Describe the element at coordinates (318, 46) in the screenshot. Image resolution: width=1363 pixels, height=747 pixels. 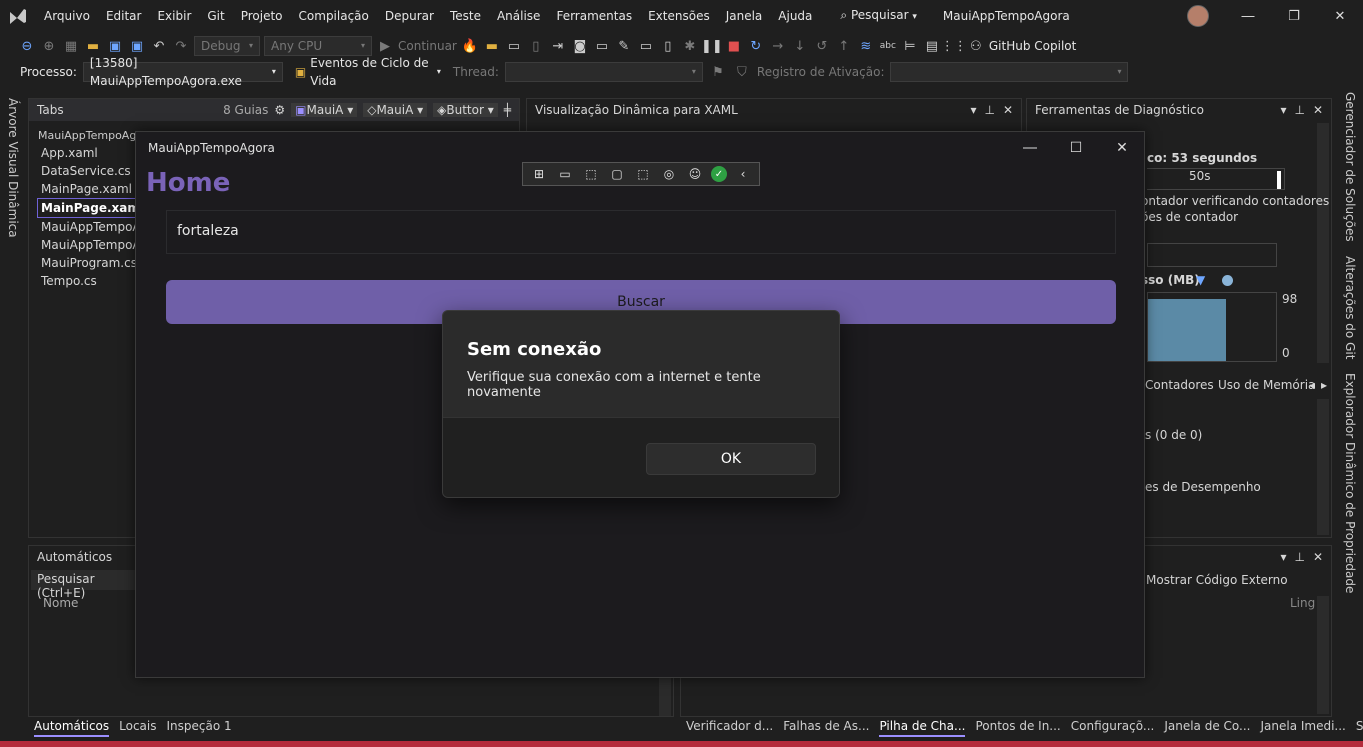
I see `platform-select: Any CPU ▾` at that location.